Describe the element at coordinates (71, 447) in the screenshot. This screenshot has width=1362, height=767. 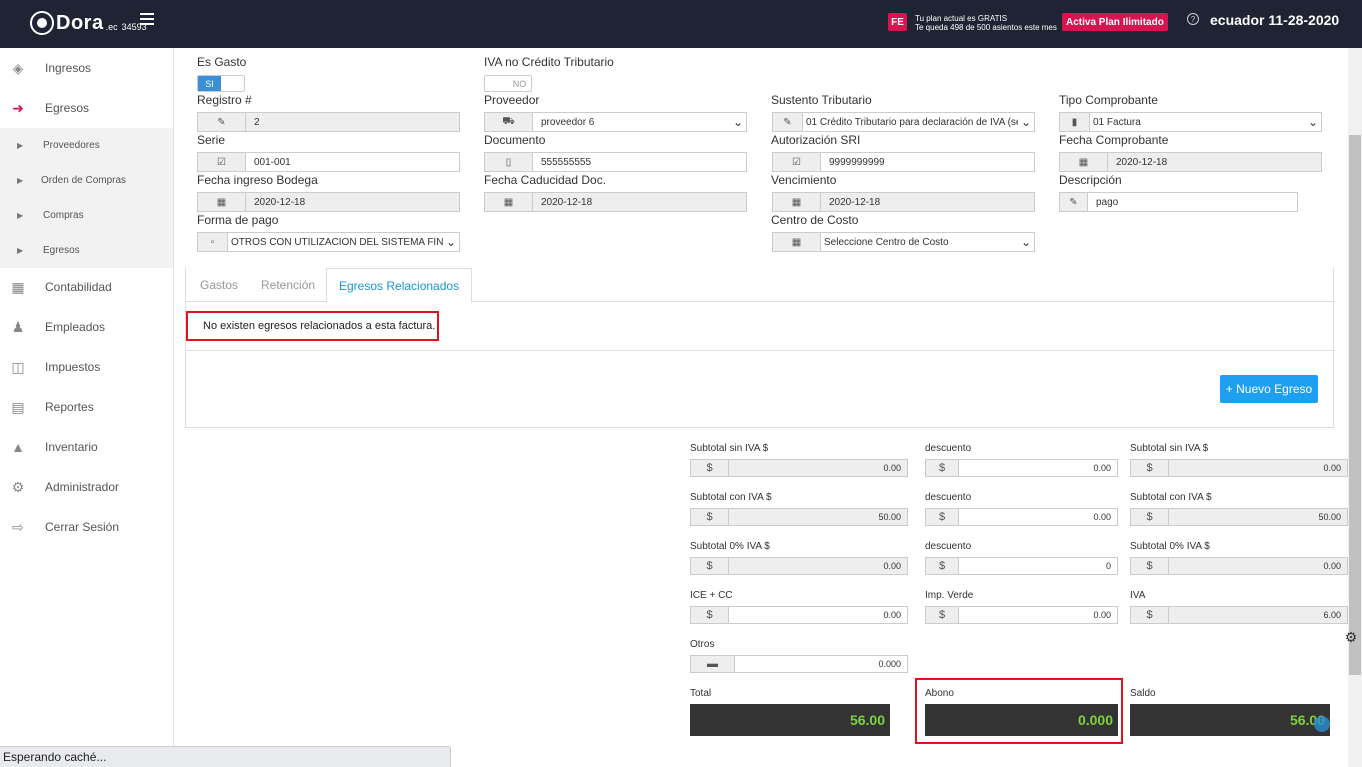
I see `sidebar-item-label: Inventario` at that location.